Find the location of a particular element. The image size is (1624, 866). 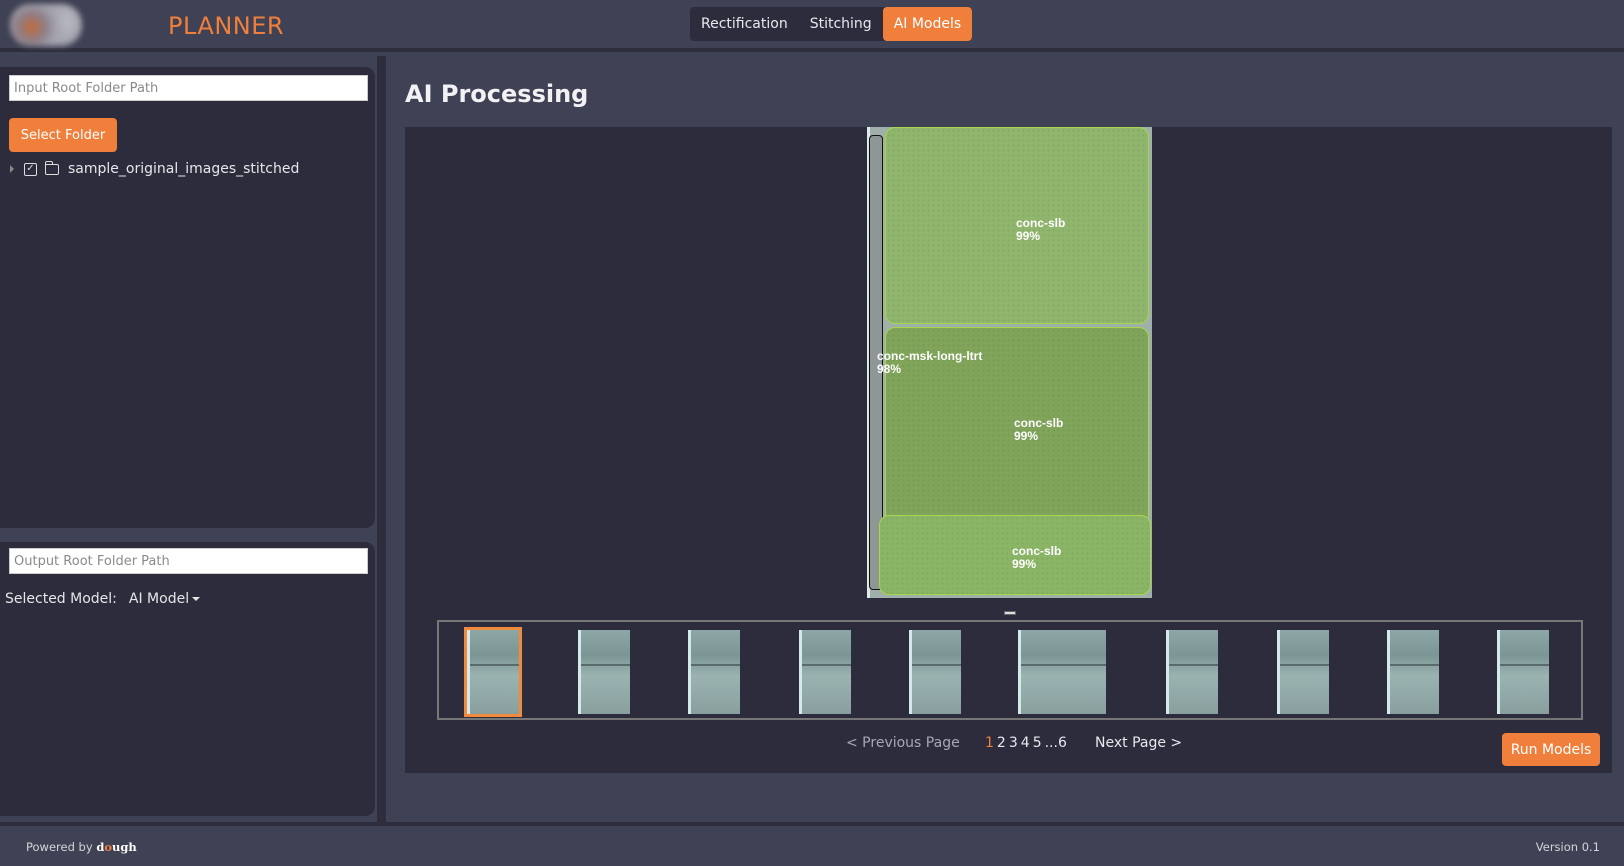

model-dropdown-value: AI Model is located at coordinates (159, 599).